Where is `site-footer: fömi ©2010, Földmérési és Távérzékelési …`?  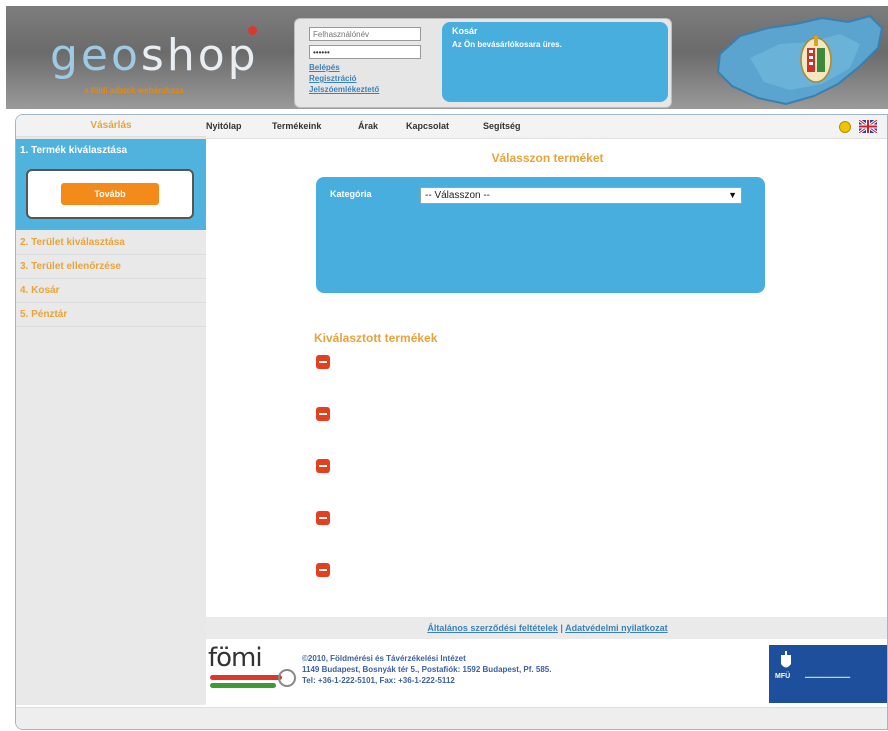 site-footer: fömi ©2010, Földmérési és Távérzékelési … is located at coordinates (546, 673).